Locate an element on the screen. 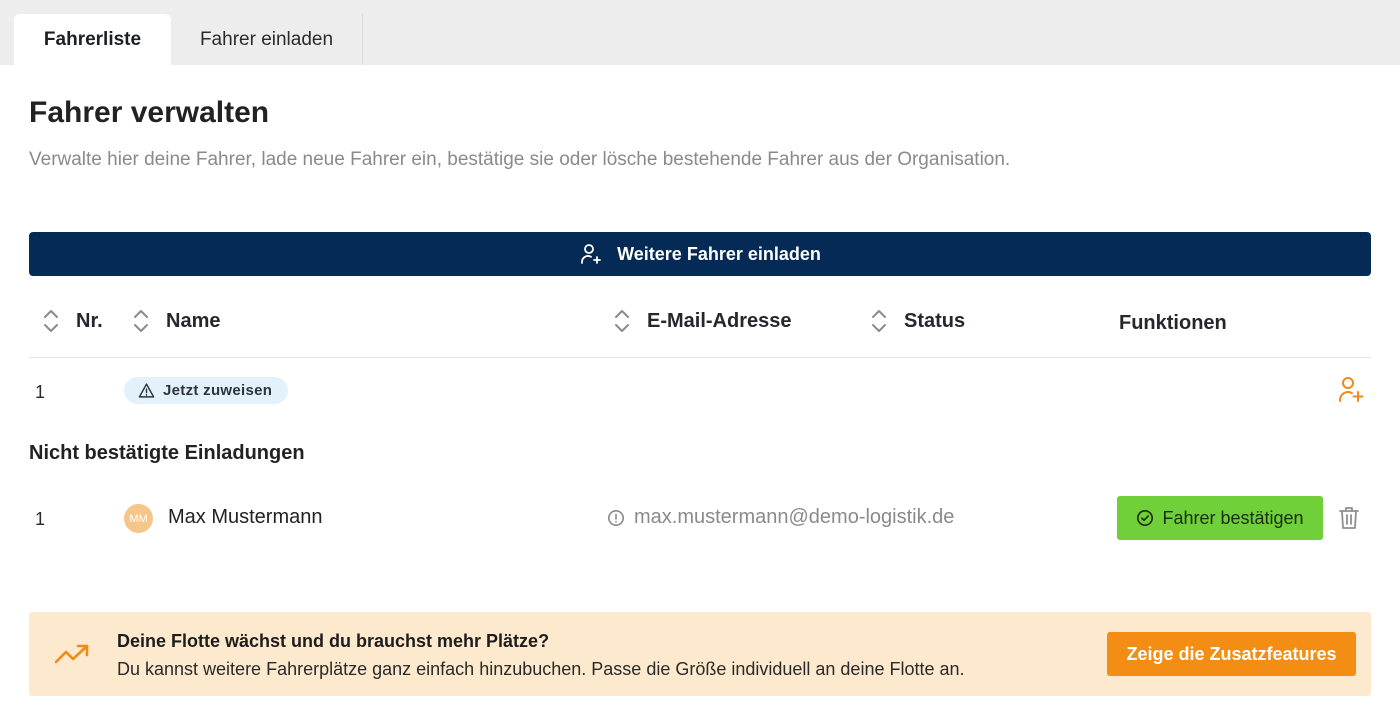 This screenshot has width=1400, height=713. assign-now-label: Jetzt zuweisen is located at coordinates (218, 390).